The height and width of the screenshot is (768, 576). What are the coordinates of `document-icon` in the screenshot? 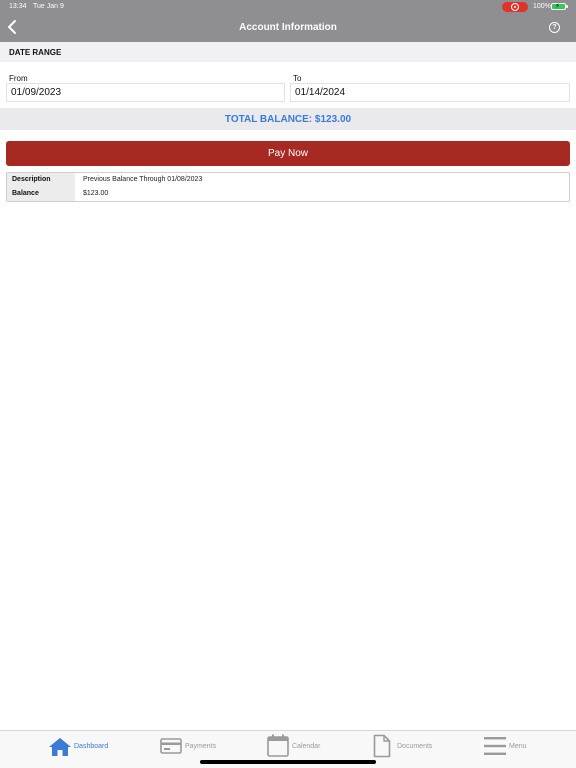 It's located at (382, 746).